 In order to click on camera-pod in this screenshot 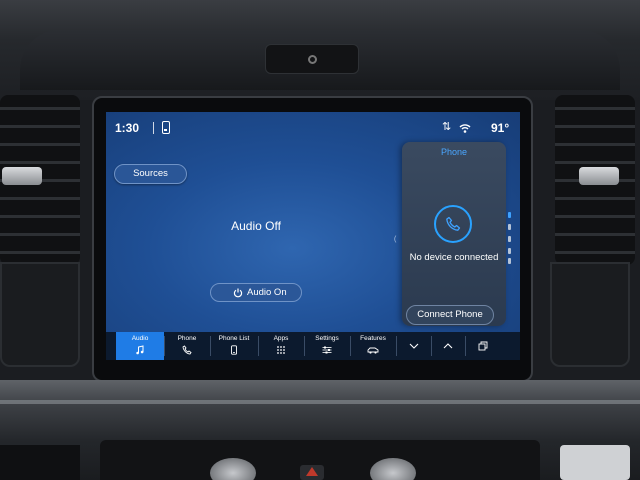, I will do `click(312, 59)`.